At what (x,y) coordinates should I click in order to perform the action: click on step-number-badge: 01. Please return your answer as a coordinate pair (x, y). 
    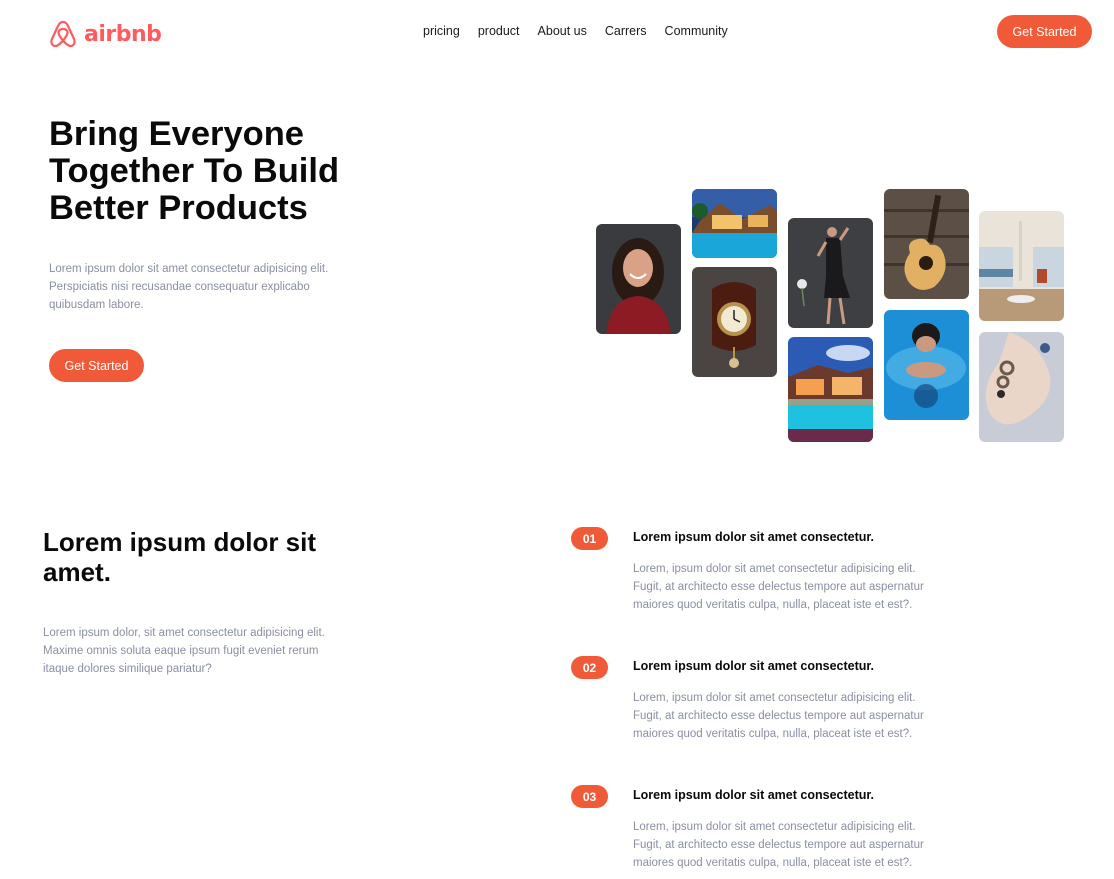
    Looking at the image, I should click on (589, 538).